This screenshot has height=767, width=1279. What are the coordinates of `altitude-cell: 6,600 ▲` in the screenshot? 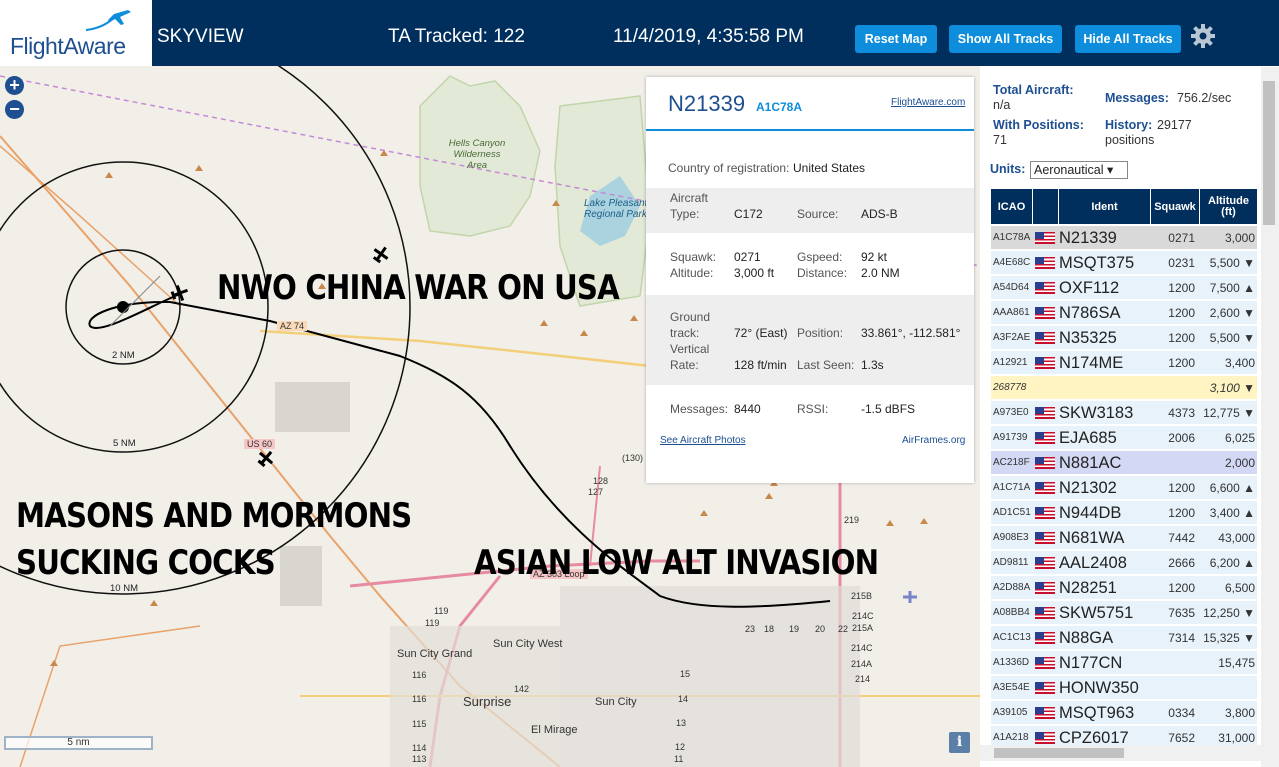 It's located at (1232, 488).